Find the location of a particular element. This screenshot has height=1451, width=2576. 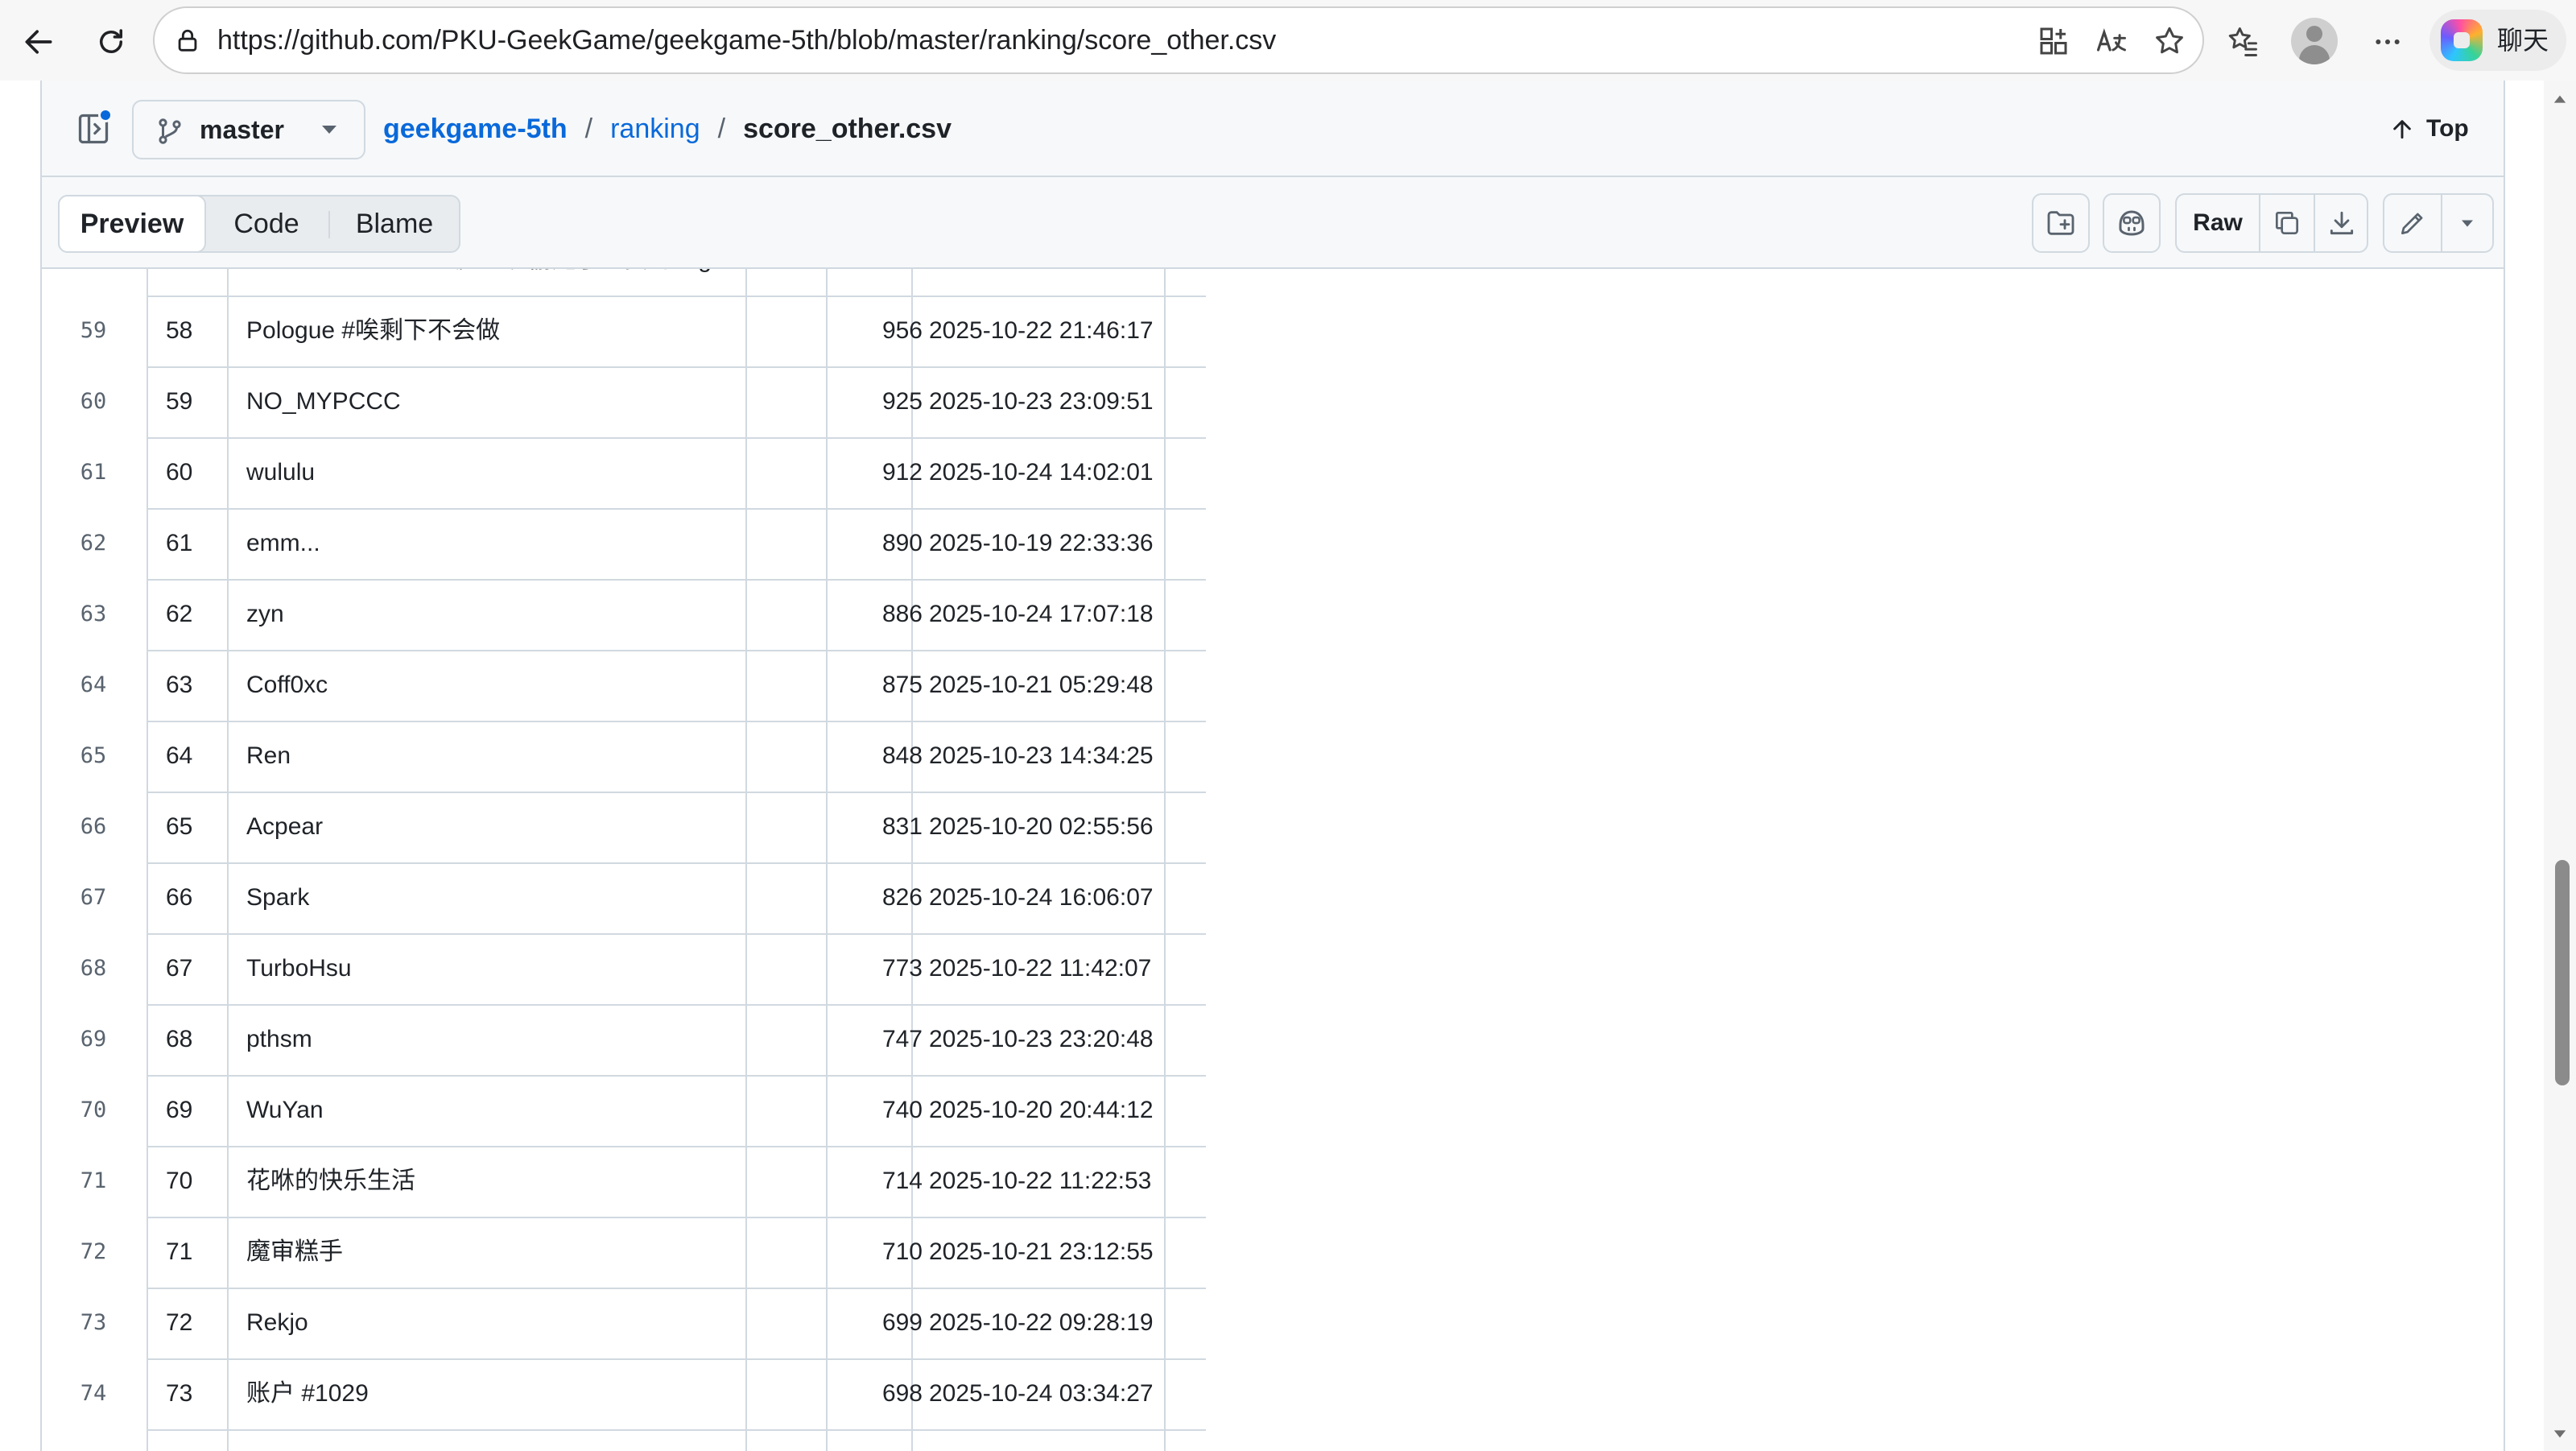

name-cell: NO_MYPCCC is located at coordinates (323, 401).